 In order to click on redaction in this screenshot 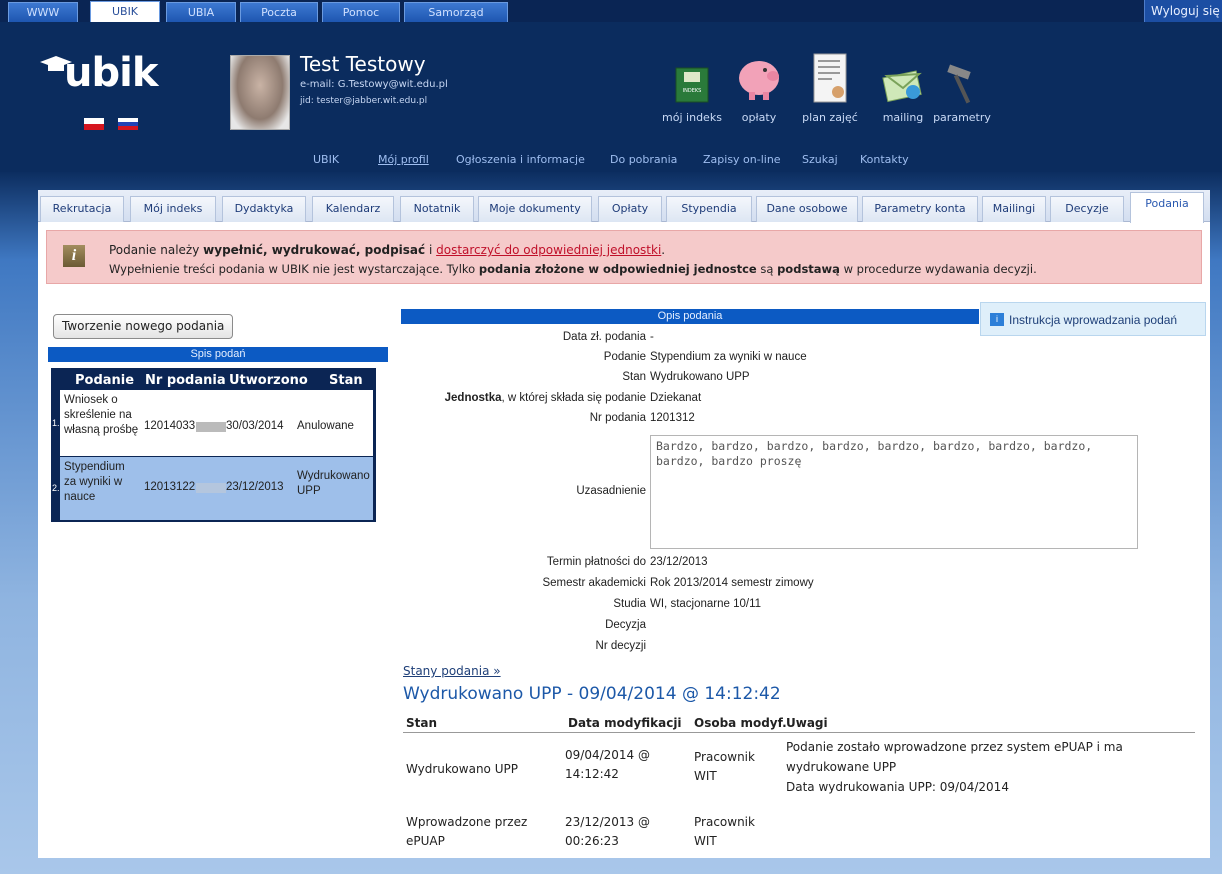, I will do `click(211, 427)`.